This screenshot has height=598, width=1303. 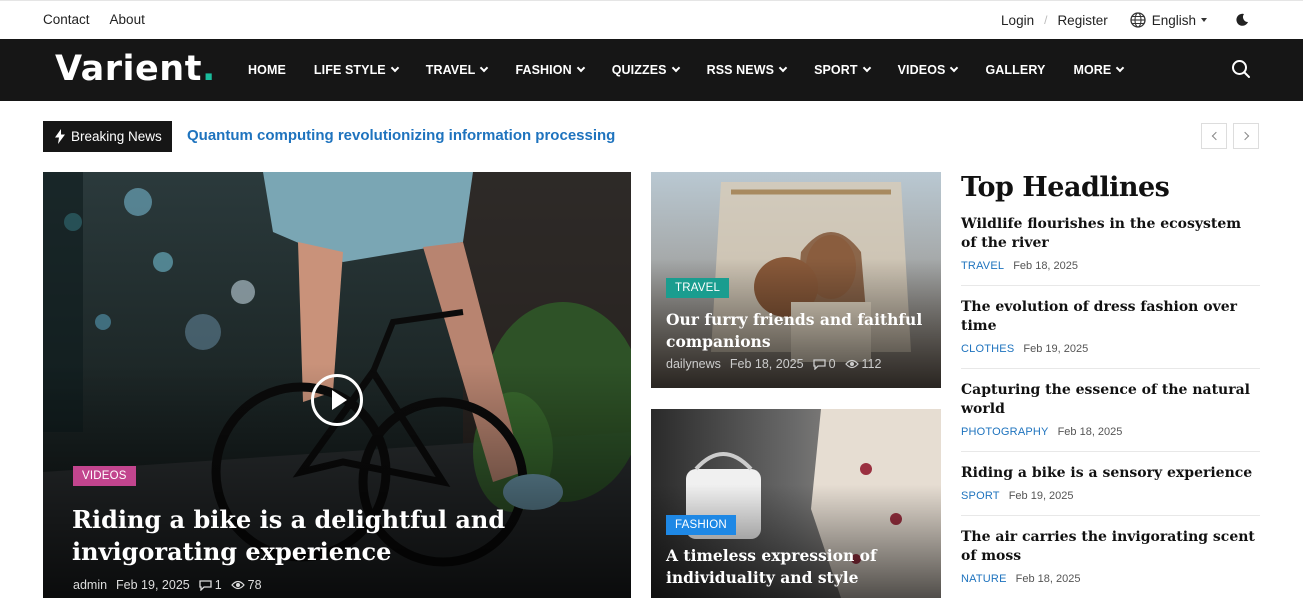 I want to click on menu-label: MORE, so click(x=1092, y=70).